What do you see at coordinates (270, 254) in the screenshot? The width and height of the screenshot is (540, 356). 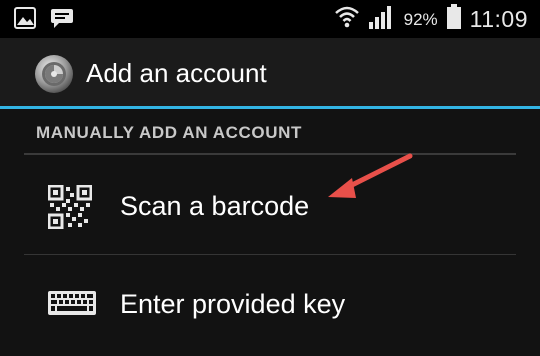 I see `list-divider` at bounding box center [270, 254].